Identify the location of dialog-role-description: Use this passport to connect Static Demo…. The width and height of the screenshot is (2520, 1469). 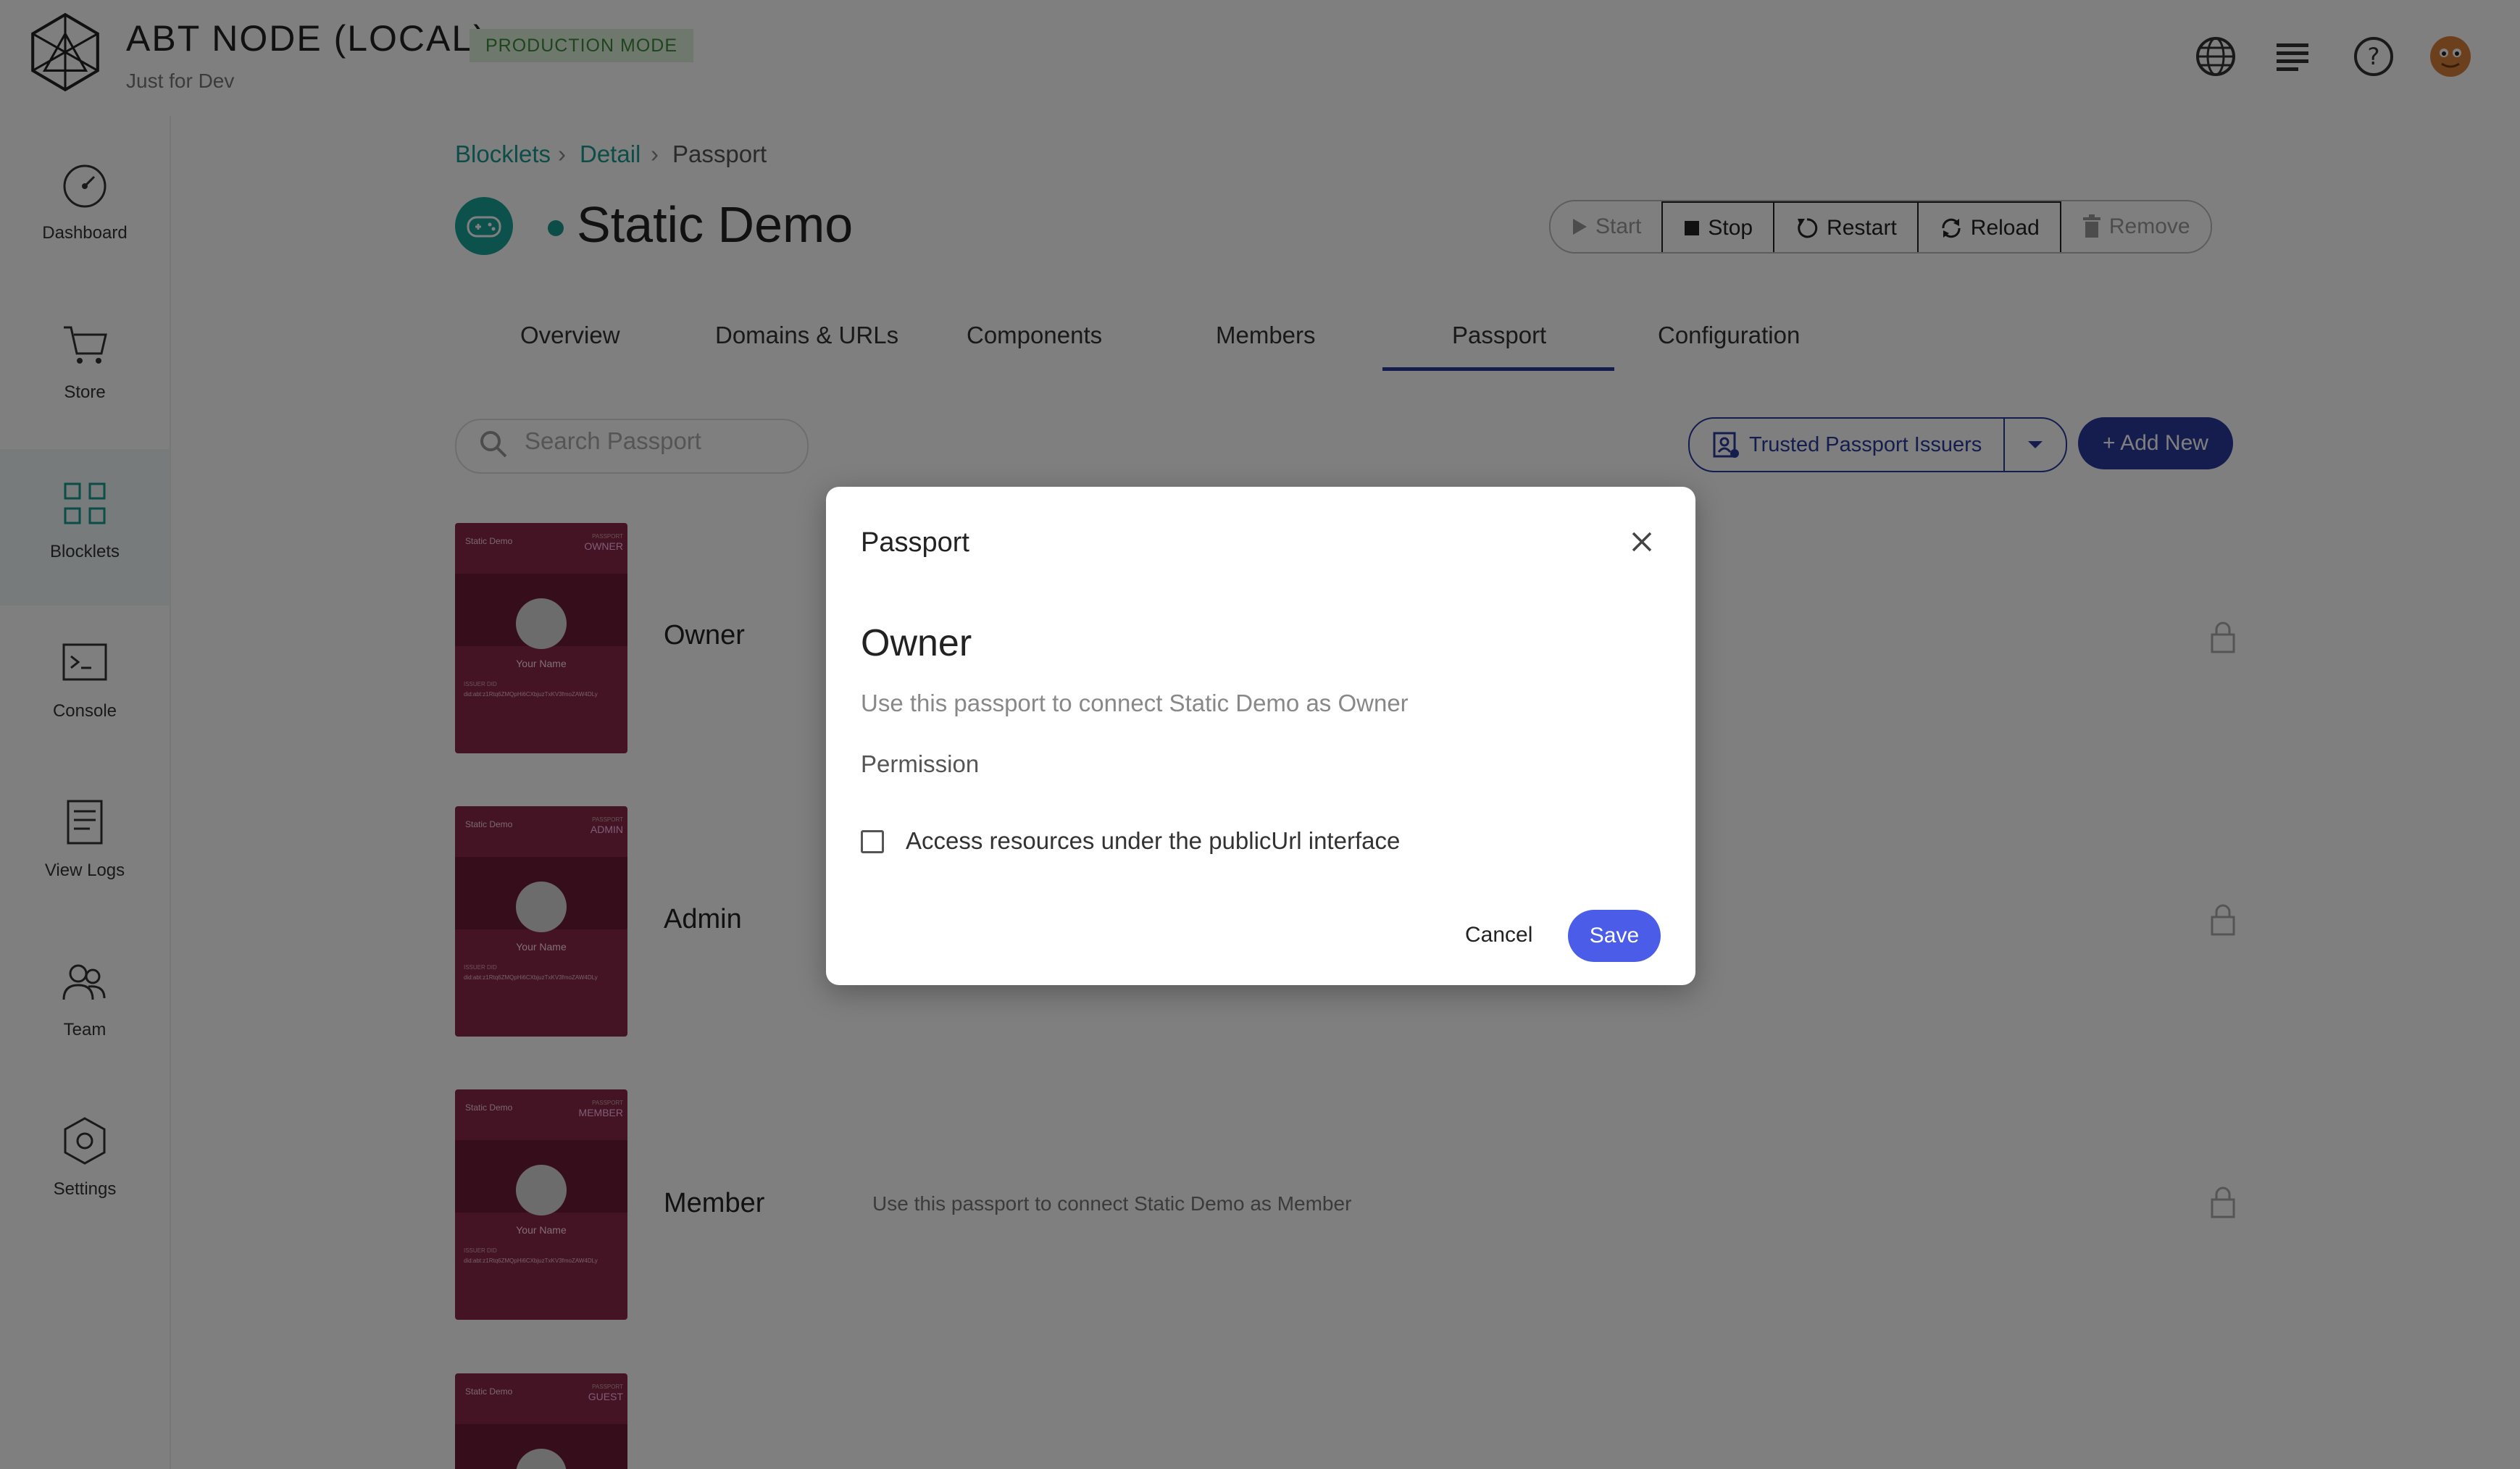
(1135, 703).